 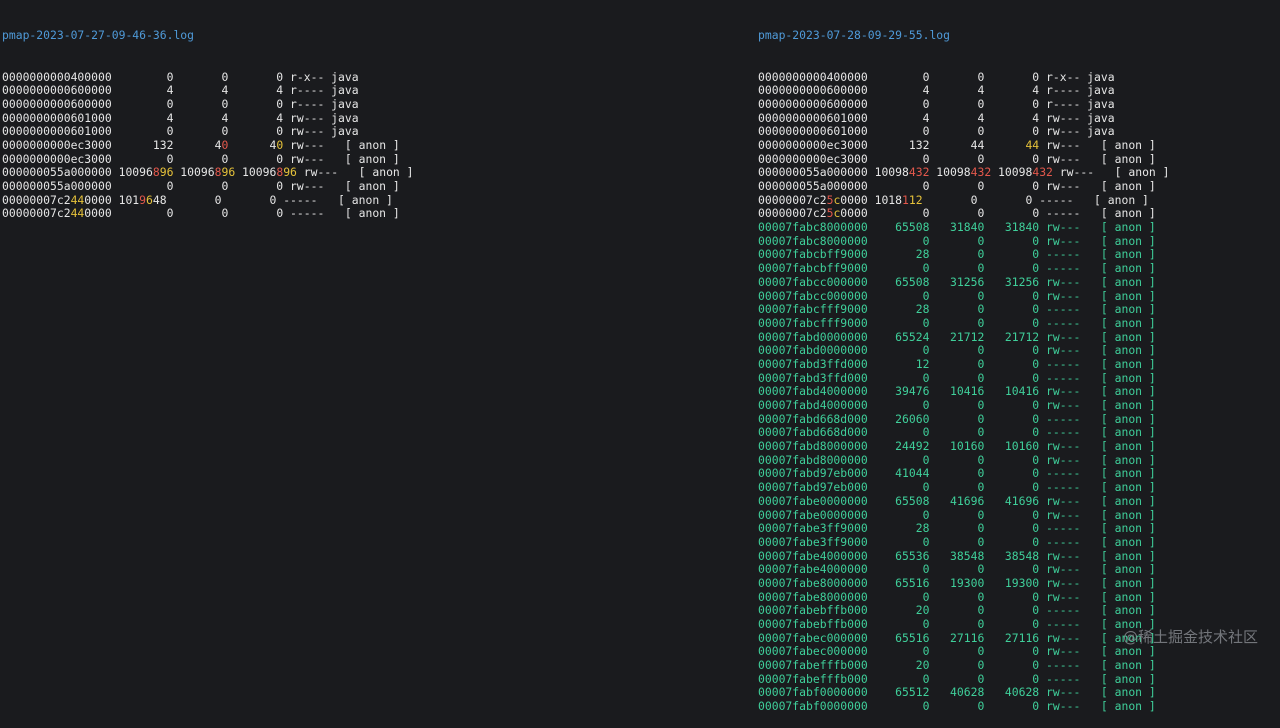 I want to click on pmap-line: 00007fabd3ffd000 0 0 0 ----- [ anon ], so click(x=1018, y=378).